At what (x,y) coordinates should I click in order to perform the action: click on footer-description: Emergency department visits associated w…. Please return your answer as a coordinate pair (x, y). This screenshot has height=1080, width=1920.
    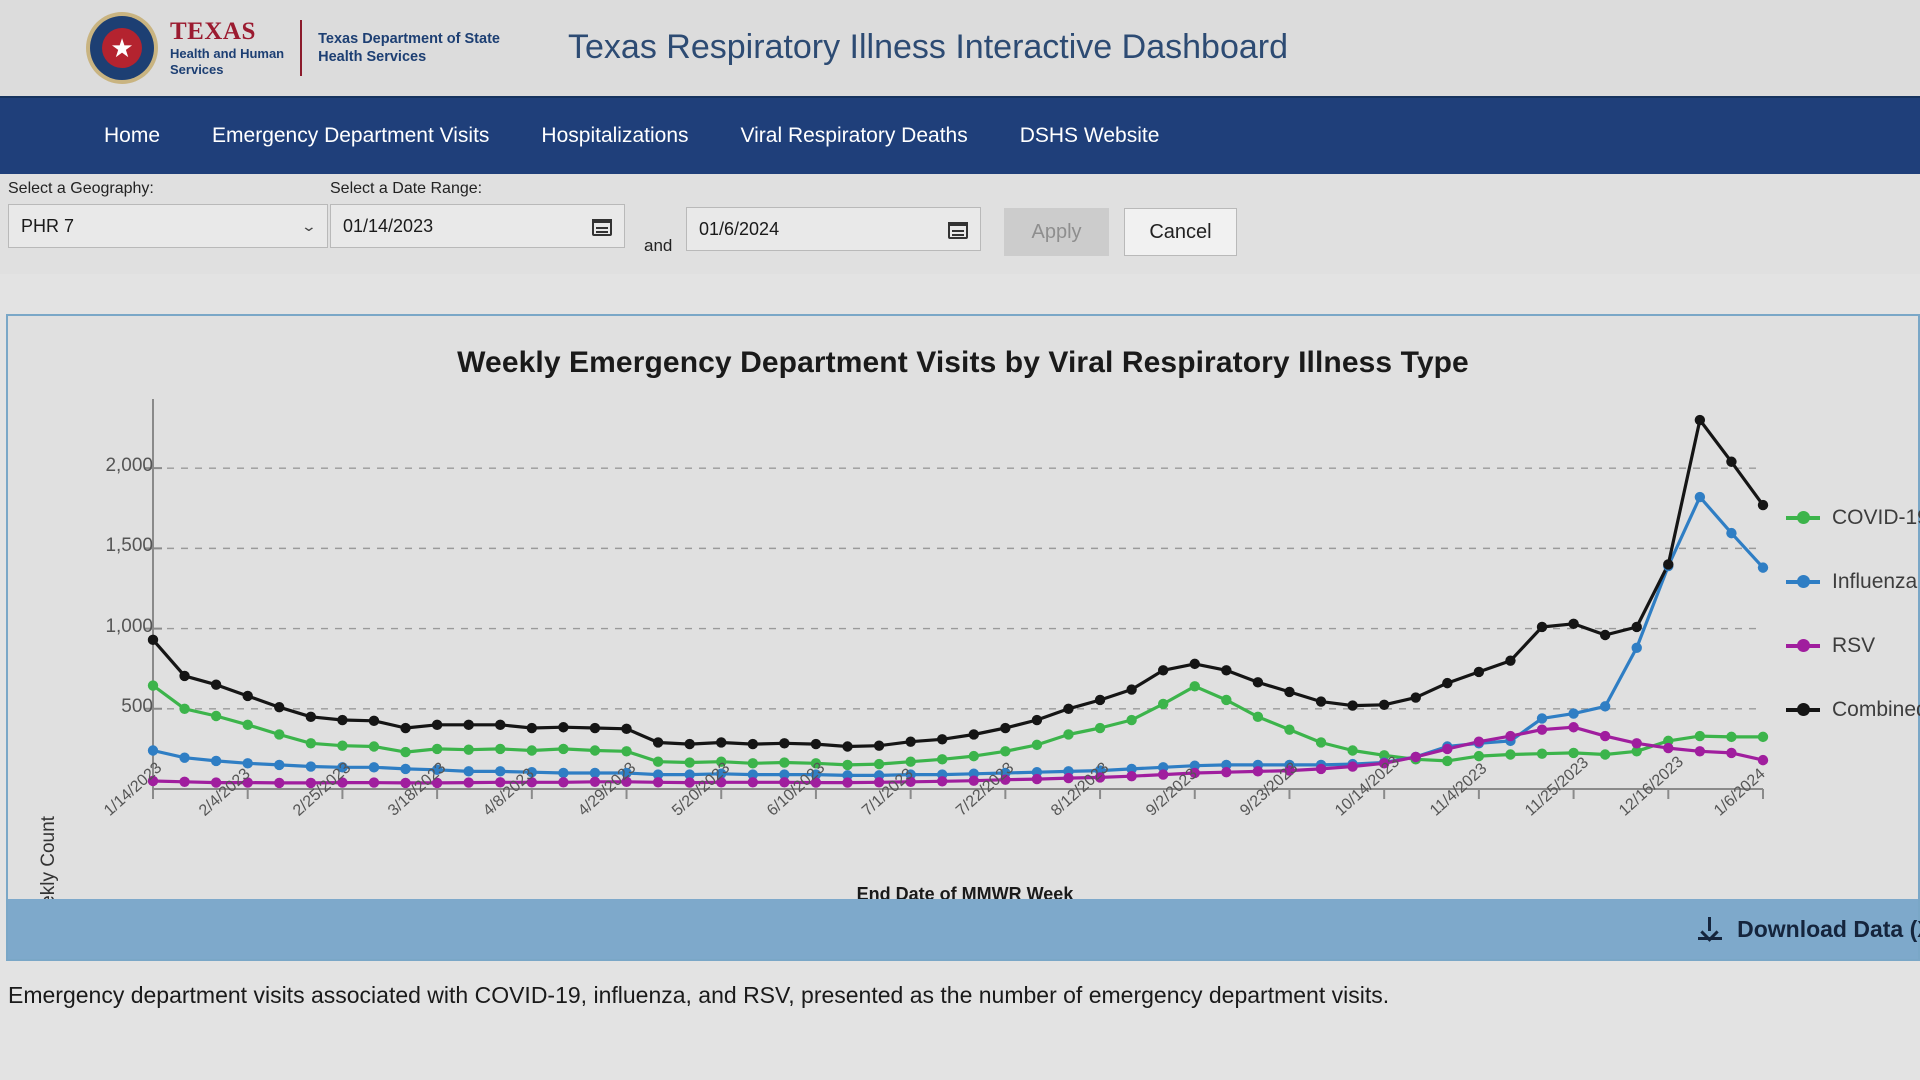
    Looking at the image, I should click on (699, 995).